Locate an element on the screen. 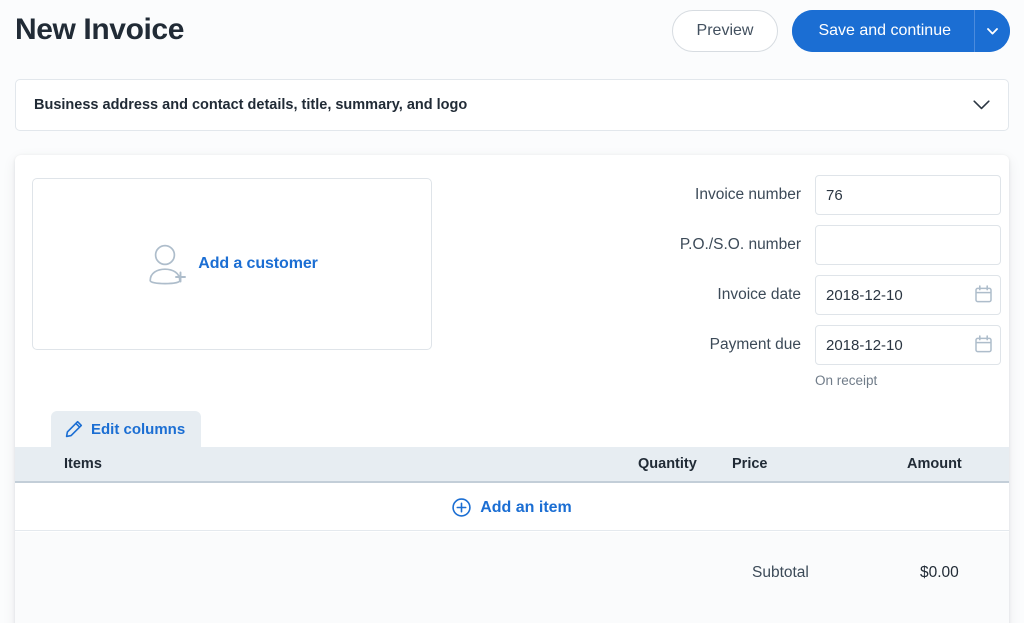  person-add-icon is located at coordinates (168, 264).